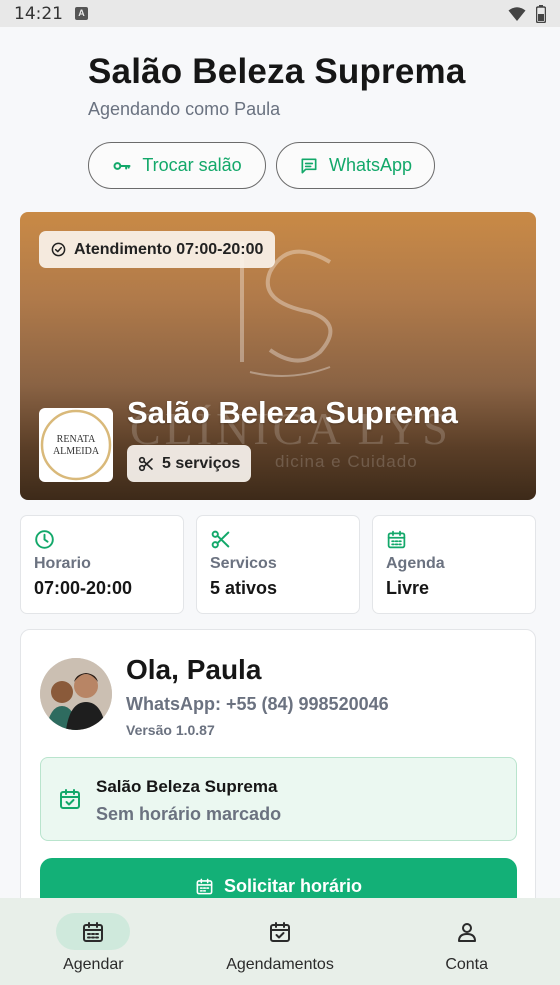 Image resolution: width=560 pixels, height=985 pixels. I want to click on avatar, so click(76, 694).